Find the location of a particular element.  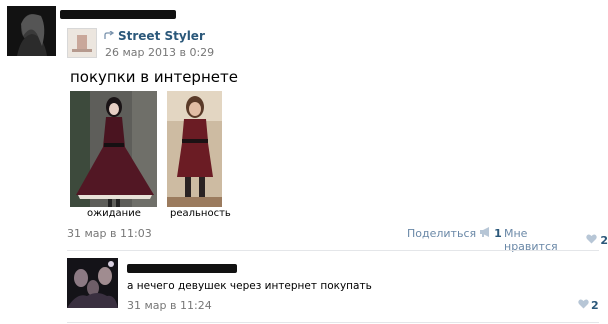

post-date: 31 мар в 11:03 is located at coordinates (109, 233).